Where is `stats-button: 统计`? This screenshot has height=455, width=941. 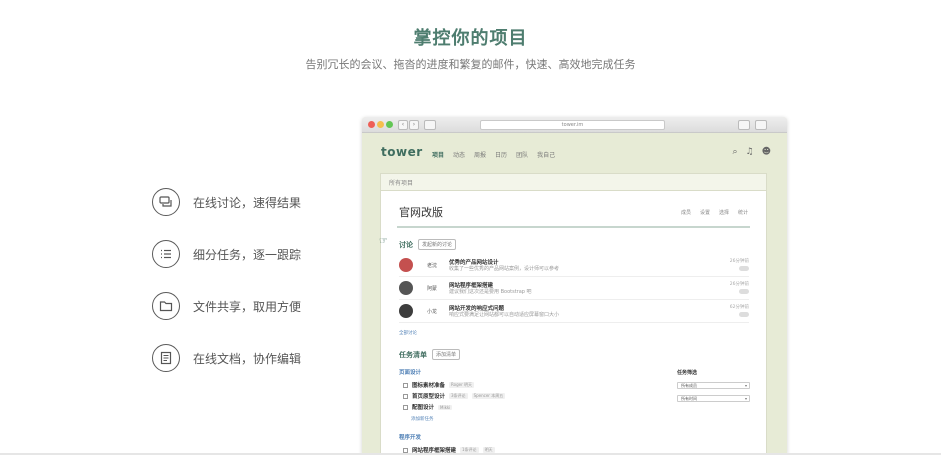
stats-button: 统计 is located at coordinates (743, 212).